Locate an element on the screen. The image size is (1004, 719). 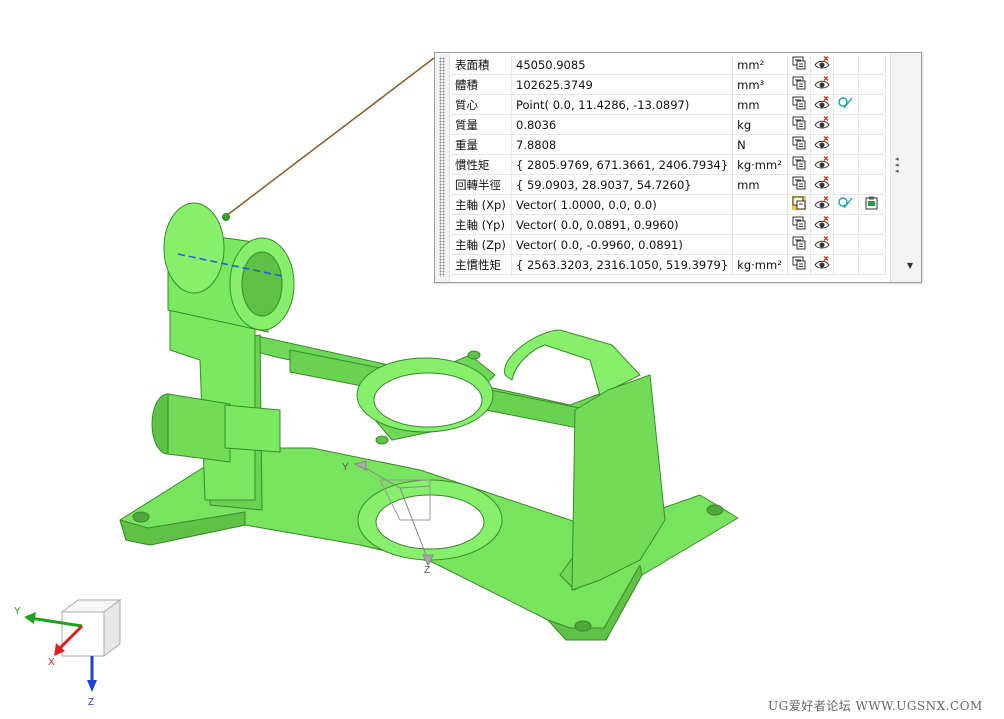
property-value: { 59.0903, 28.9037, 54.7260} is located at coordinates (622, 184).